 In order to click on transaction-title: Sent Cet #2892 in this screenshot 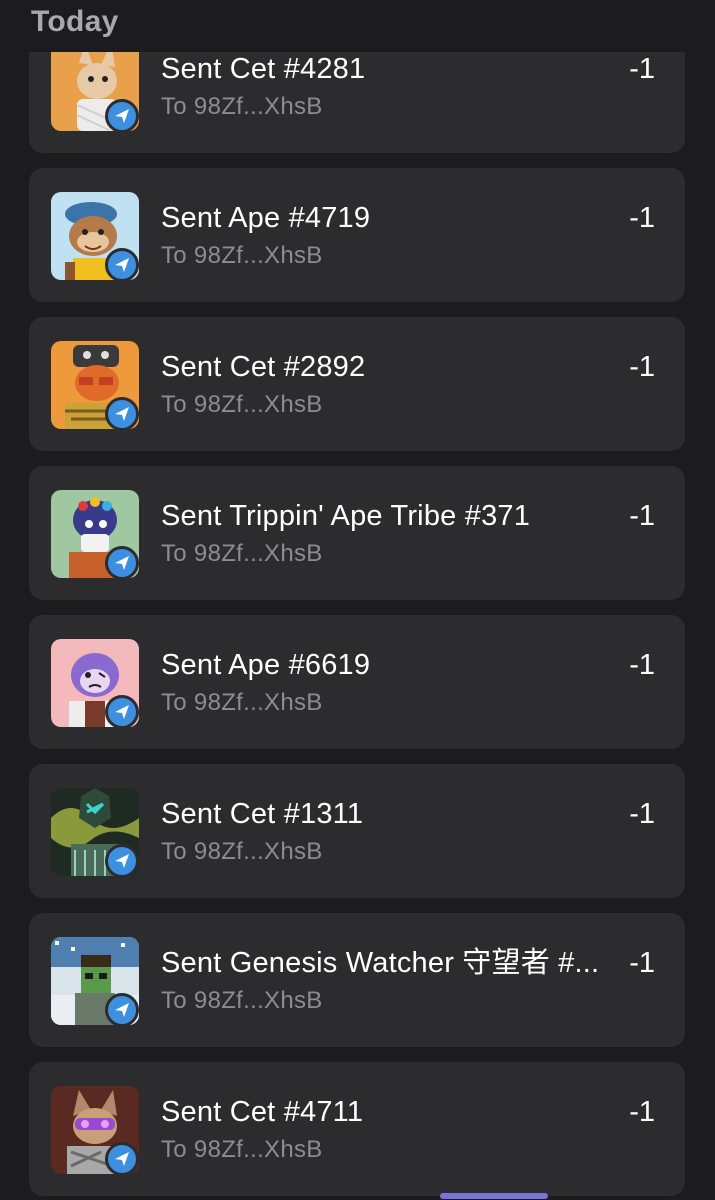, I will do `click(263, 367)`.